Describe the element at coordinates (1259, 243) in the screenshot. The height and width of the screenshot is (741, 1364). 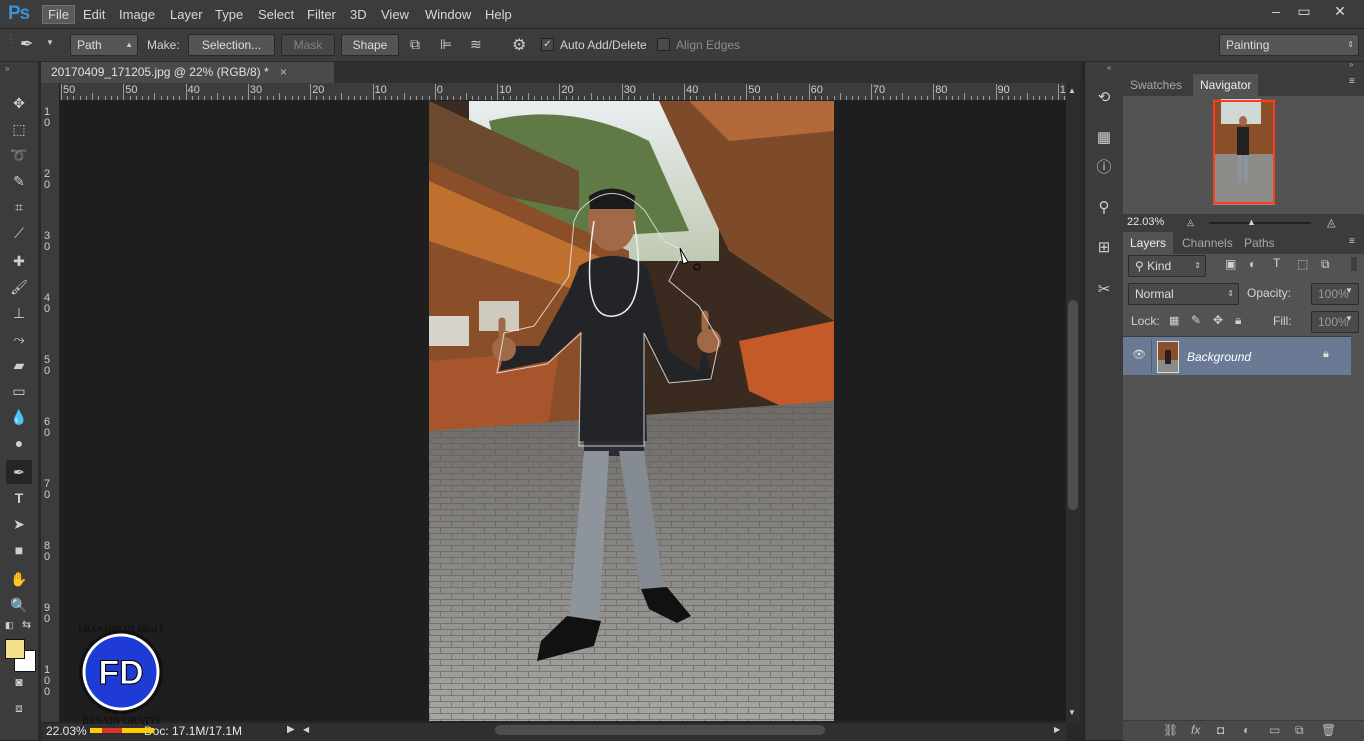
I see `tab-paths: Paths` at that location.